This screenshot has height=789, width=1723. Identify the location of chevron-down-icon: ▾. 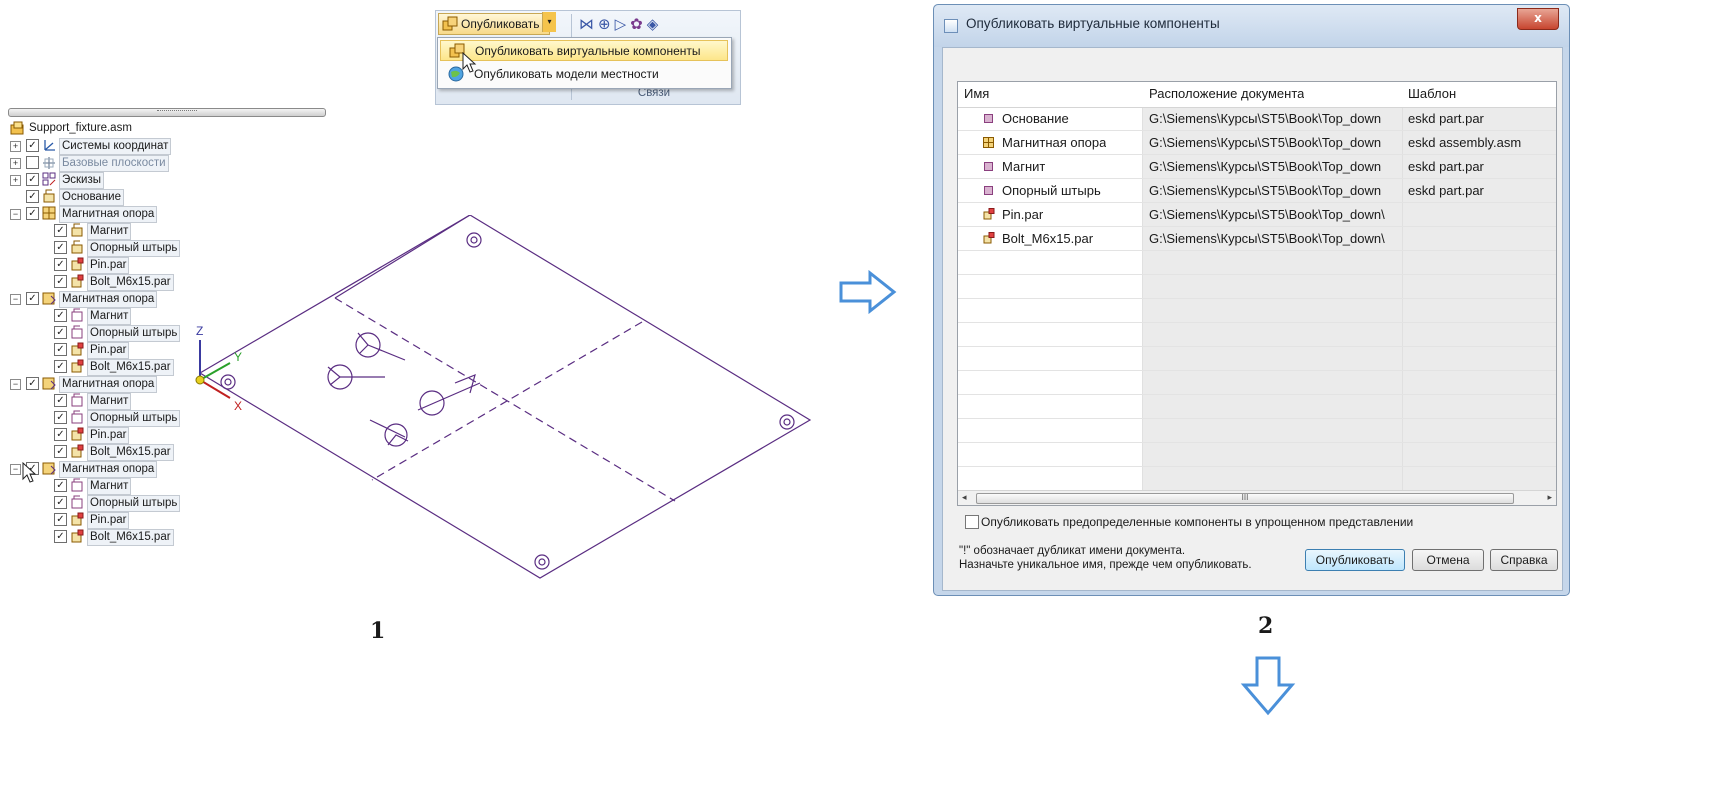
(549, 22).